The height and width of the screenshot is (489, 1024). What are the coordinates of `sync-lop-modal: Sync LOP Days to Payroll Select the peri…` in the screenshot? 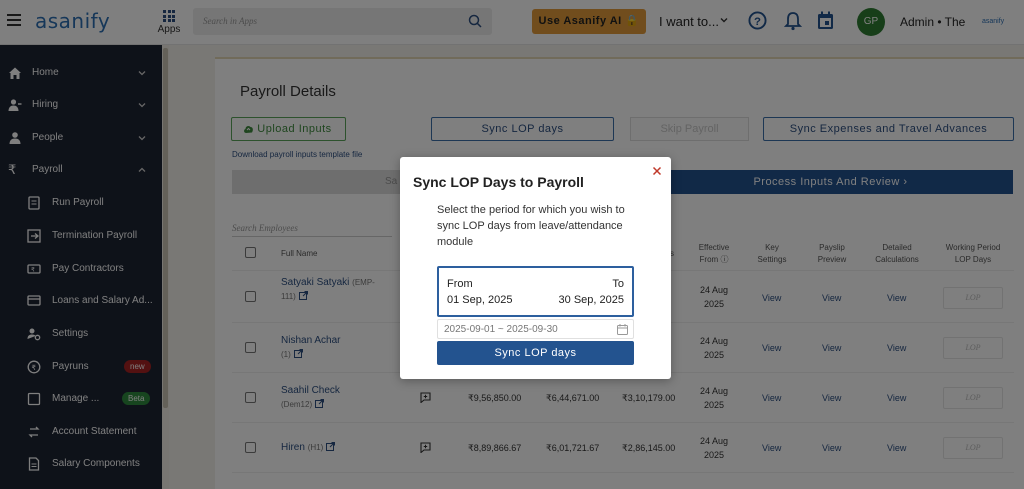 It's located at (535, 268).